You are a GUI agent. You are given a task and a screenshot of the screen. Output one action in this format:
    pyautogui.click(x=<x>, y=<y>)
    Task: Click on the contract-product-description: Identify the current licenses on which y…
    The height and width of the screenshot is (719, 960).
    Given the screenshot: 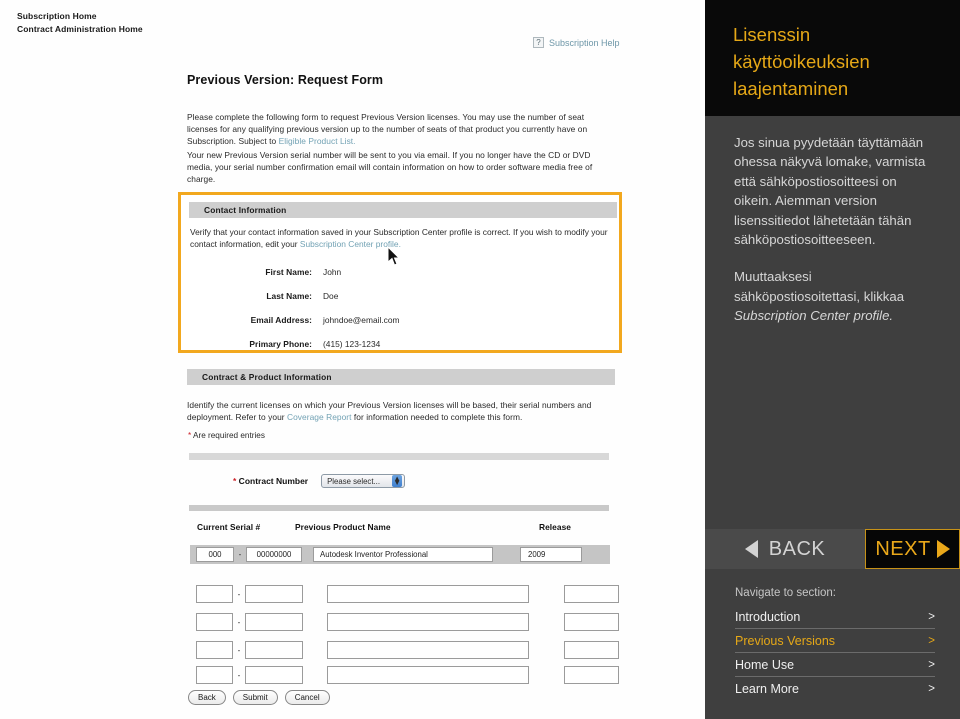 What is the action you would take?
    pyautogui.click(x=398, y=412)
    